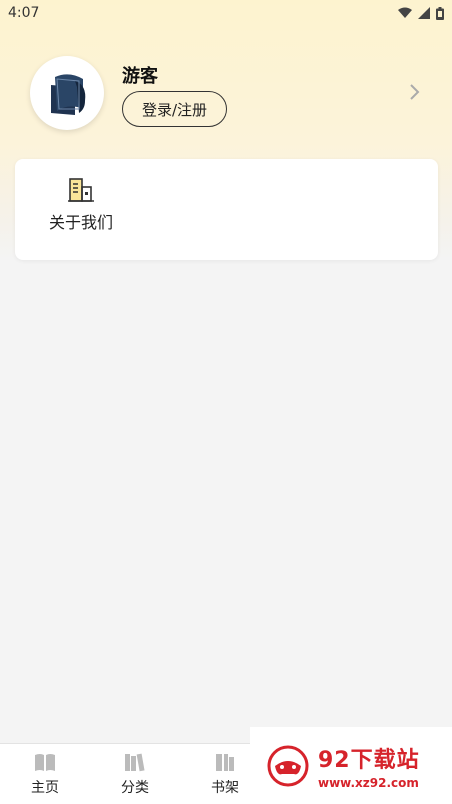 The width and height of the screenshot is (452, 804). I want to click on nav-label-category: 分类, so click(135, 788).